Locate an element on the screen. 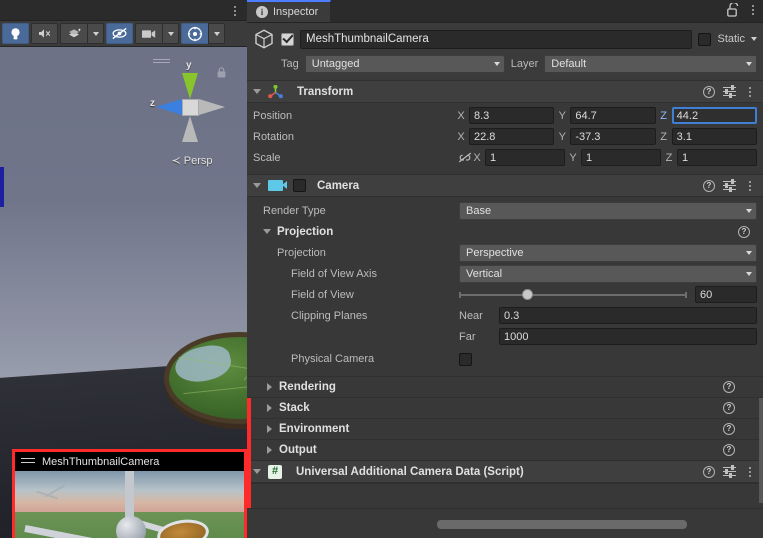 Image resolution: width=763 pixels, height=538 pixels. audio-mute-icon is located at coordinates (44, 33).